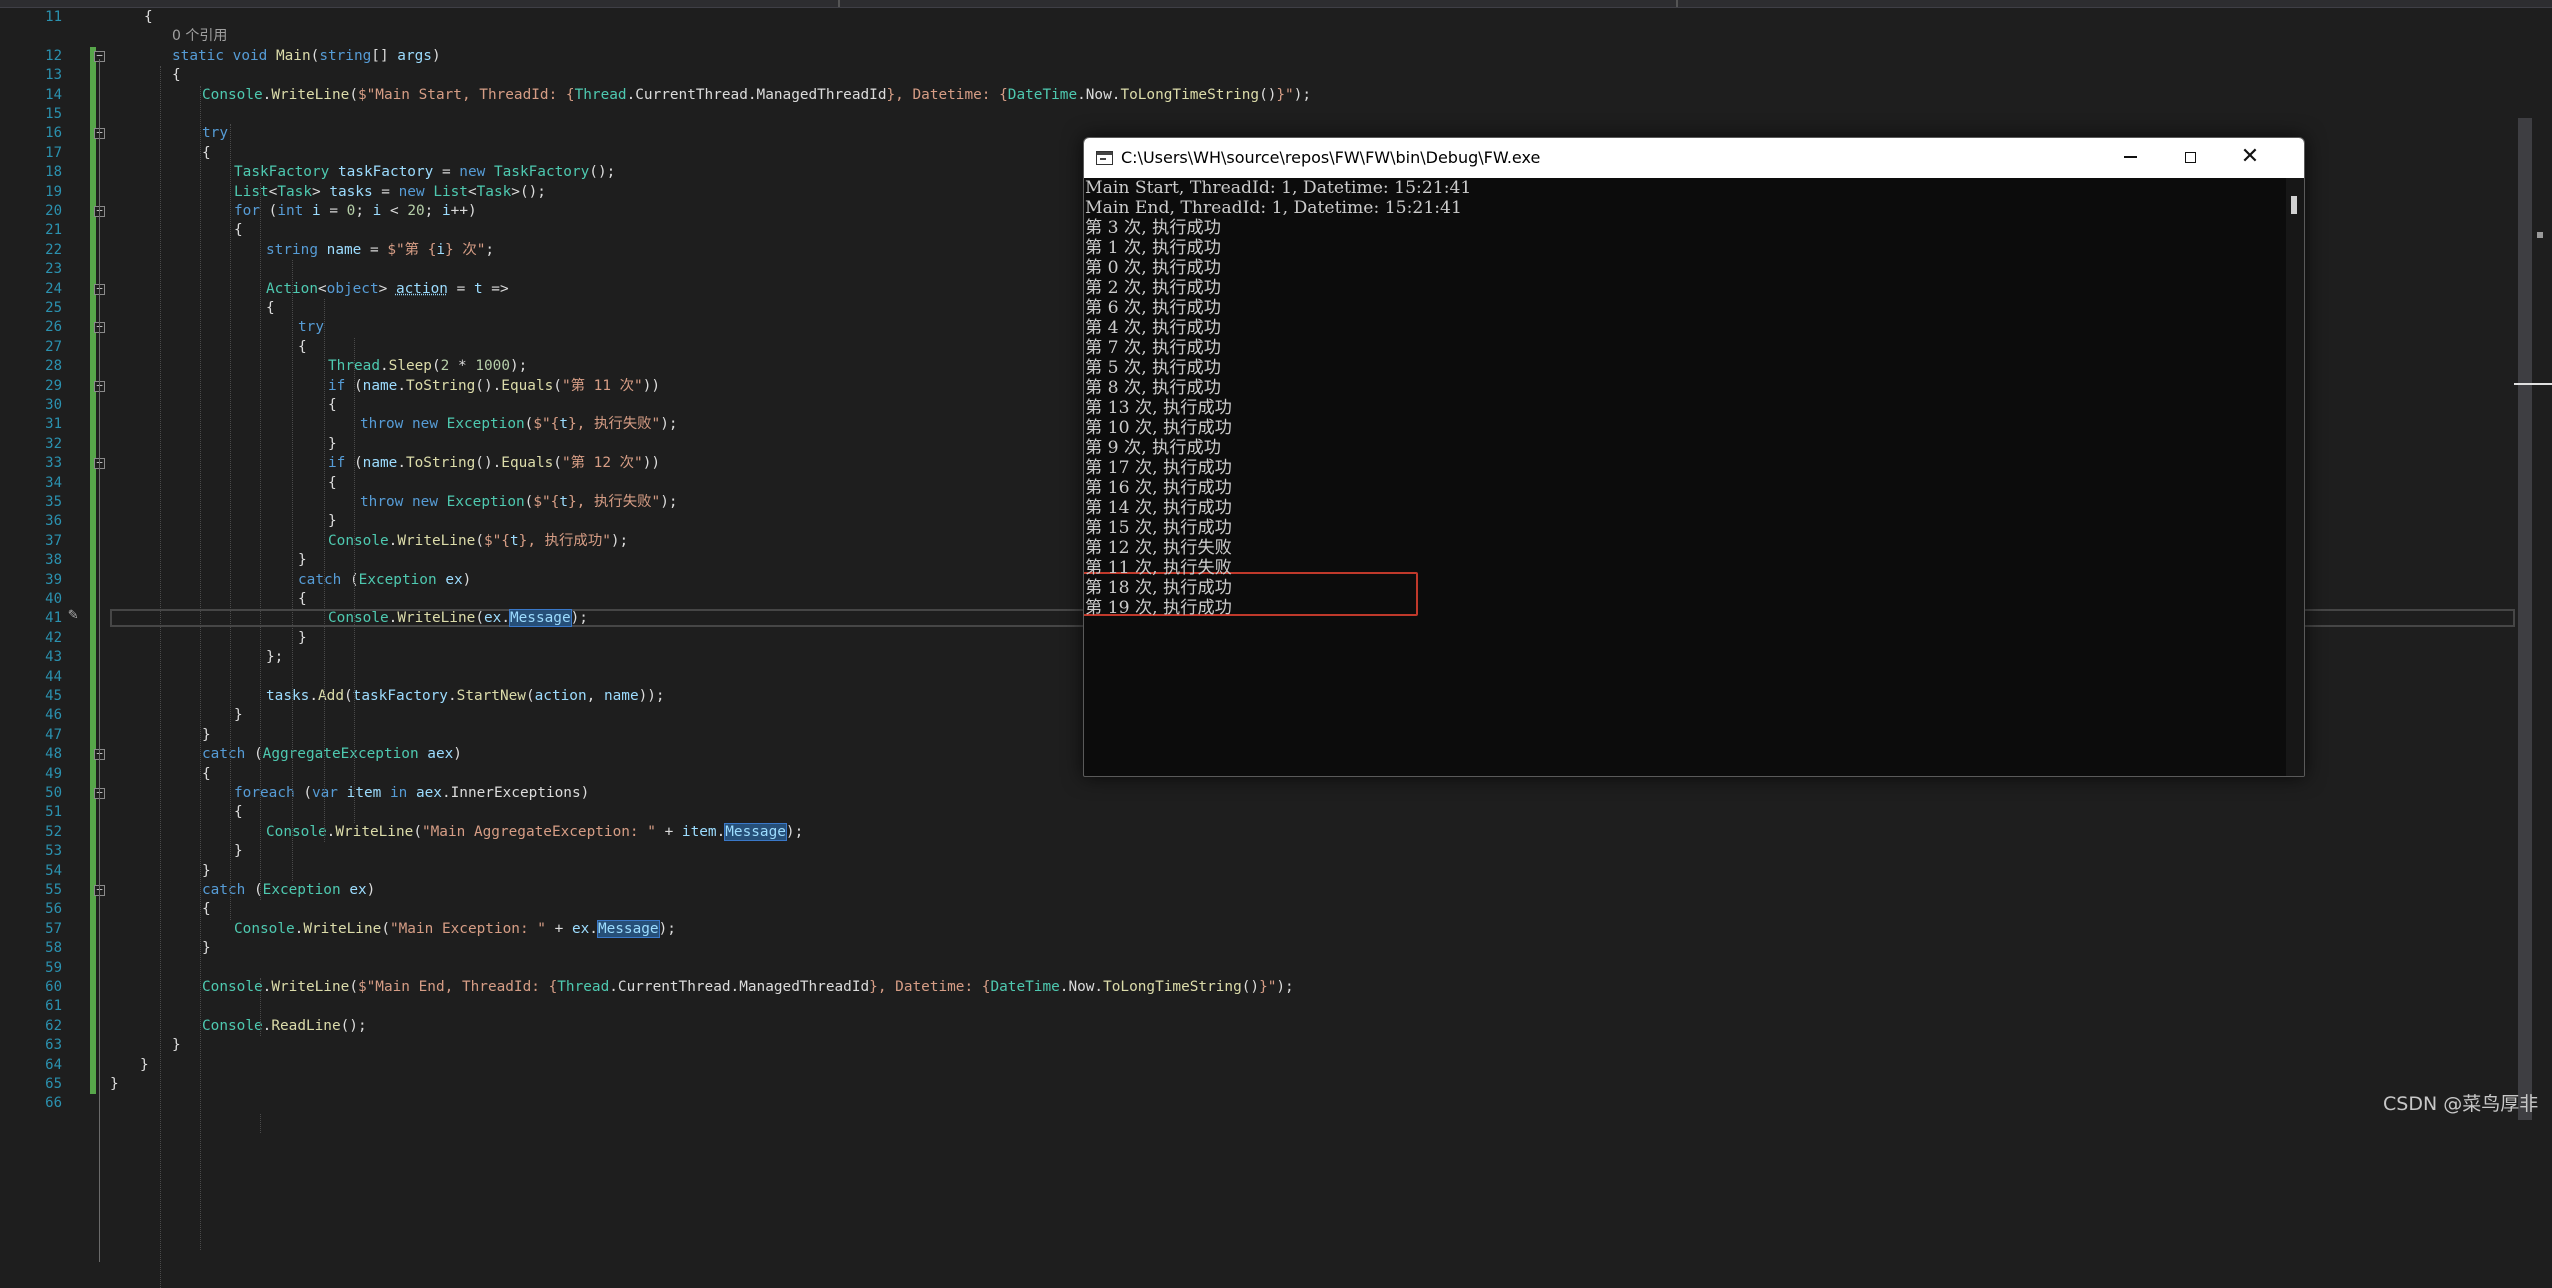  I want to click on minimize-button, so click(2130, 158).